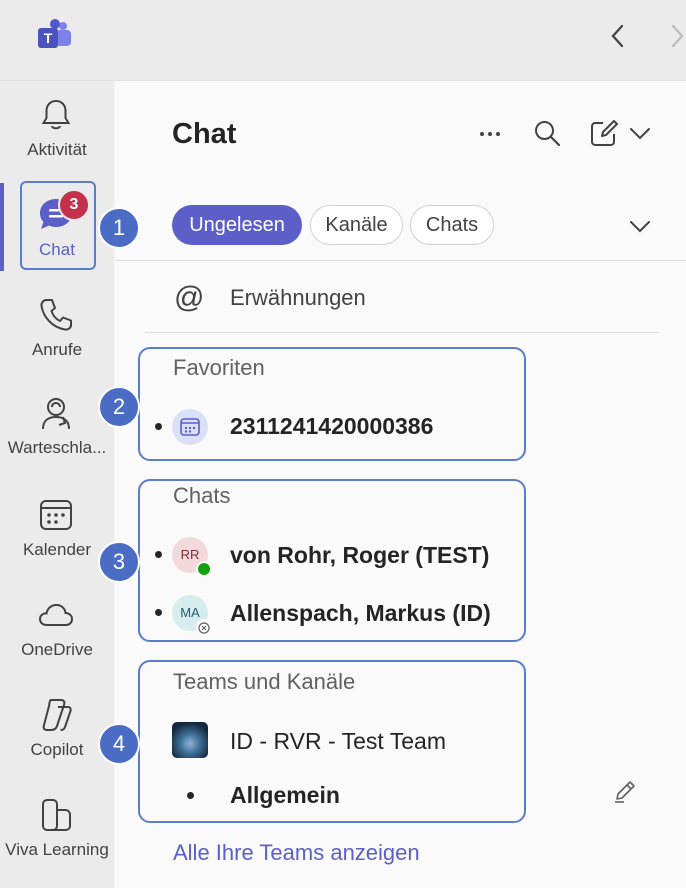 This screenshot has height=888, width=686. I want to click on rail-item-activity: Aktivität, so click(57, 136).